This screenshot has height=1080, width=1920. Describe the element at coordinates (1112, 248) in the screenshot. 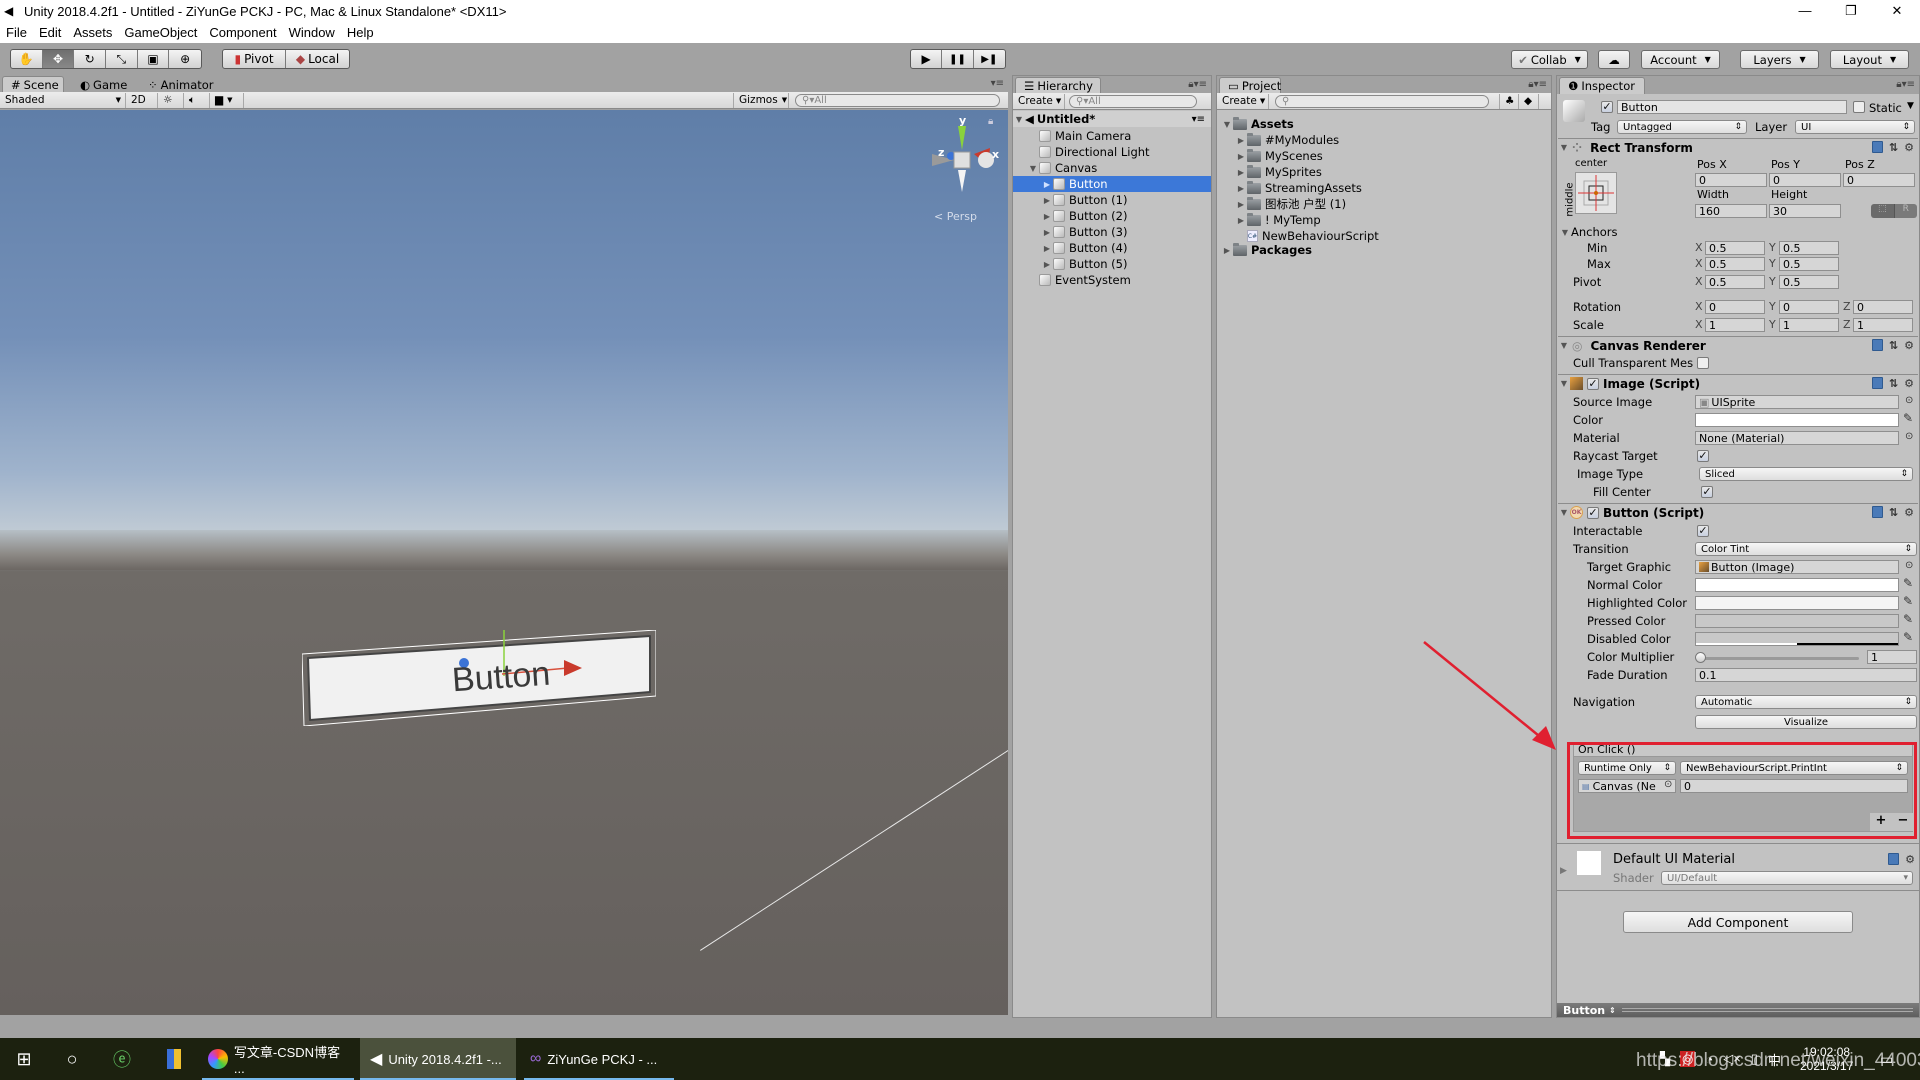

I see `hierarchy-item: ▶ Button (4)` at that location.